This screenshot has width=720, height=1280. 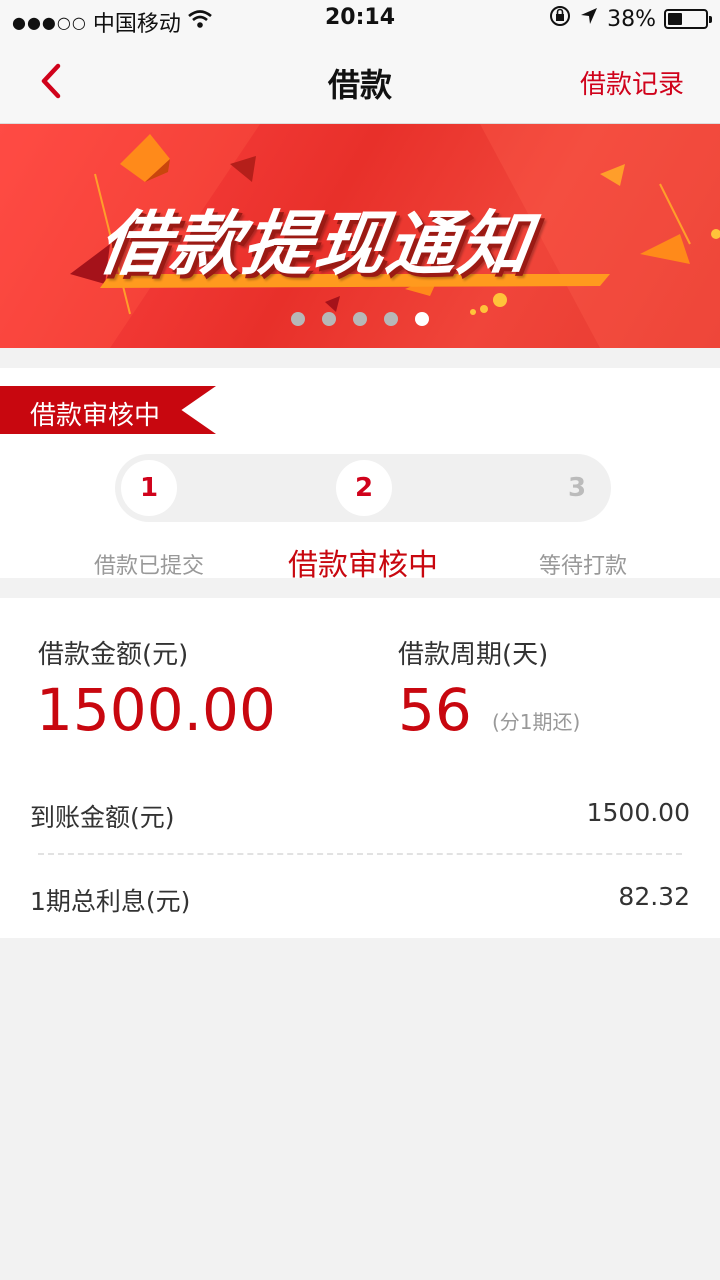 I want to click on interest-value: 82.32, so click(x=654, y=896).